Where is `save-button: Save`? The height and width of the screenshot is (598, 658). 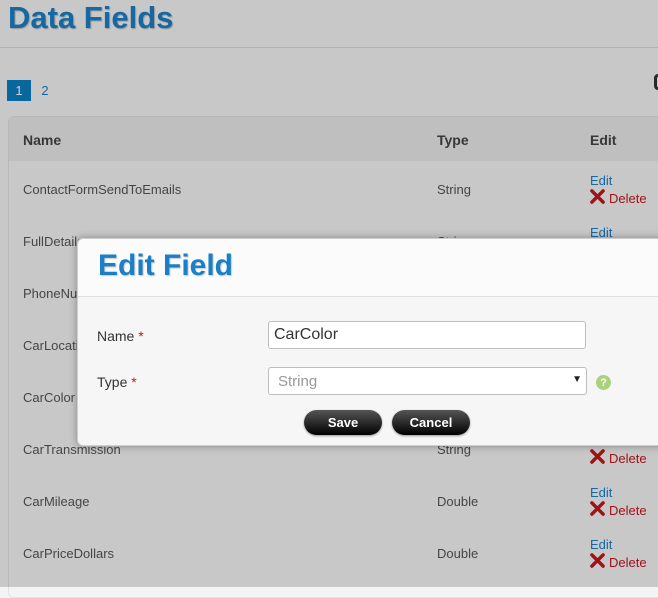 save-button: Save is located at coordinates (343, 422).